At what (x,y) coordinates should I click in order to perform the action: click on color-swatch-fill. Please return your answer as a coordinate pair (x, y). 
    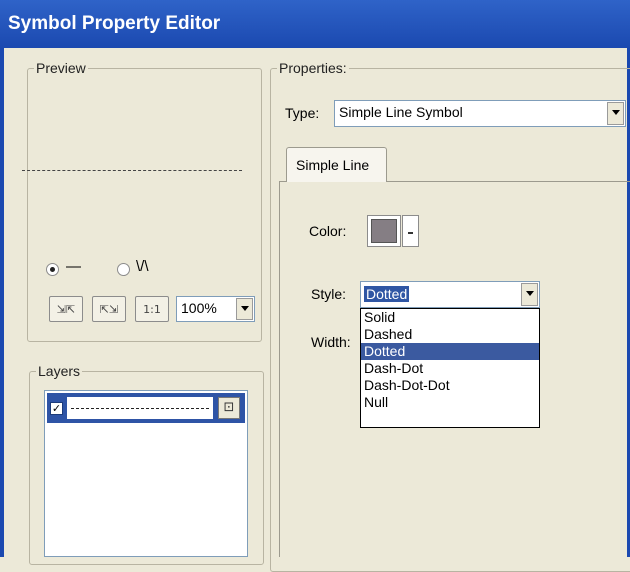
    Looking at the image, I should click on (384, 231).